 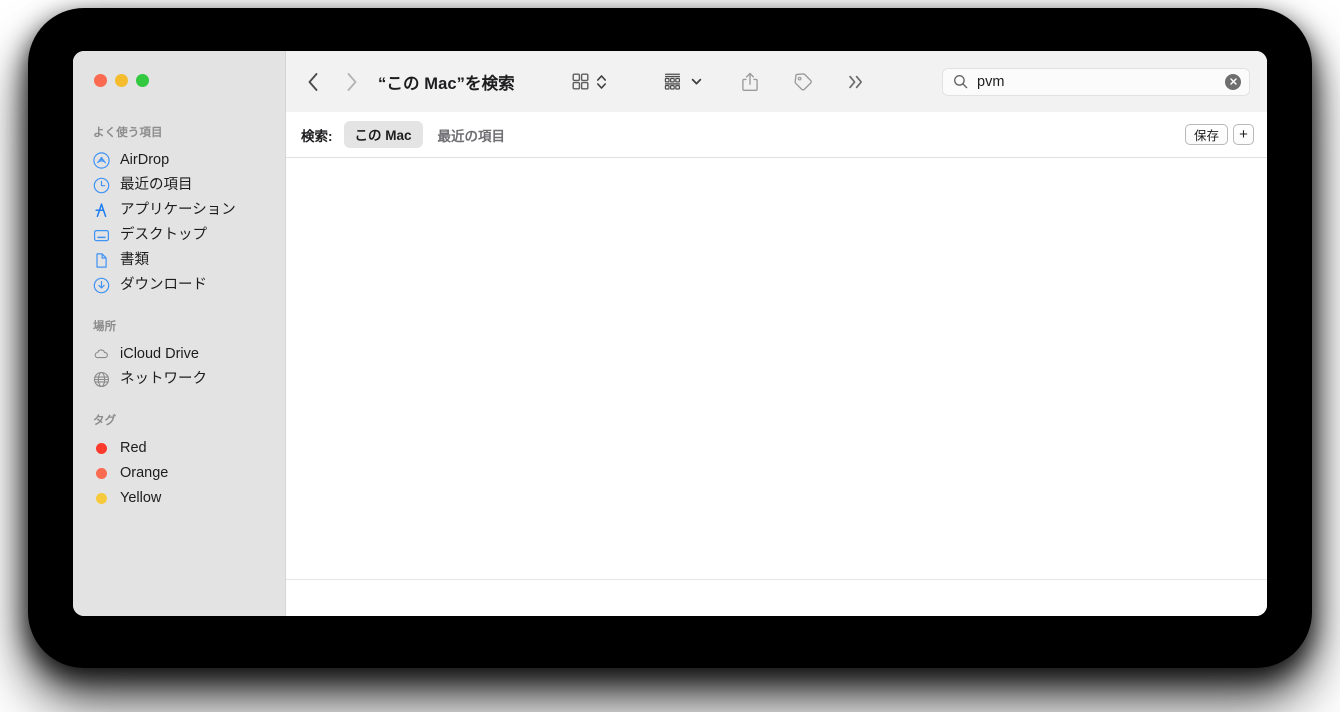 What do you see at coordinates (580, 82) in the screenshot?
I see `icon-view-grid-icon` at bounding box center [580, 82].